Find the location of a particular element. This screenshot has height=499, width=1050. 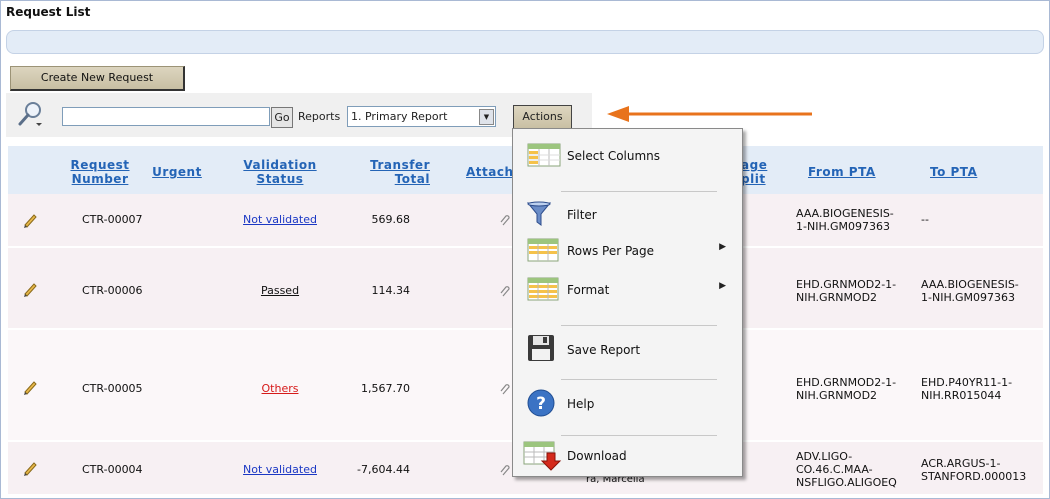

region-title: Request List is located at coordinates (48, 12).